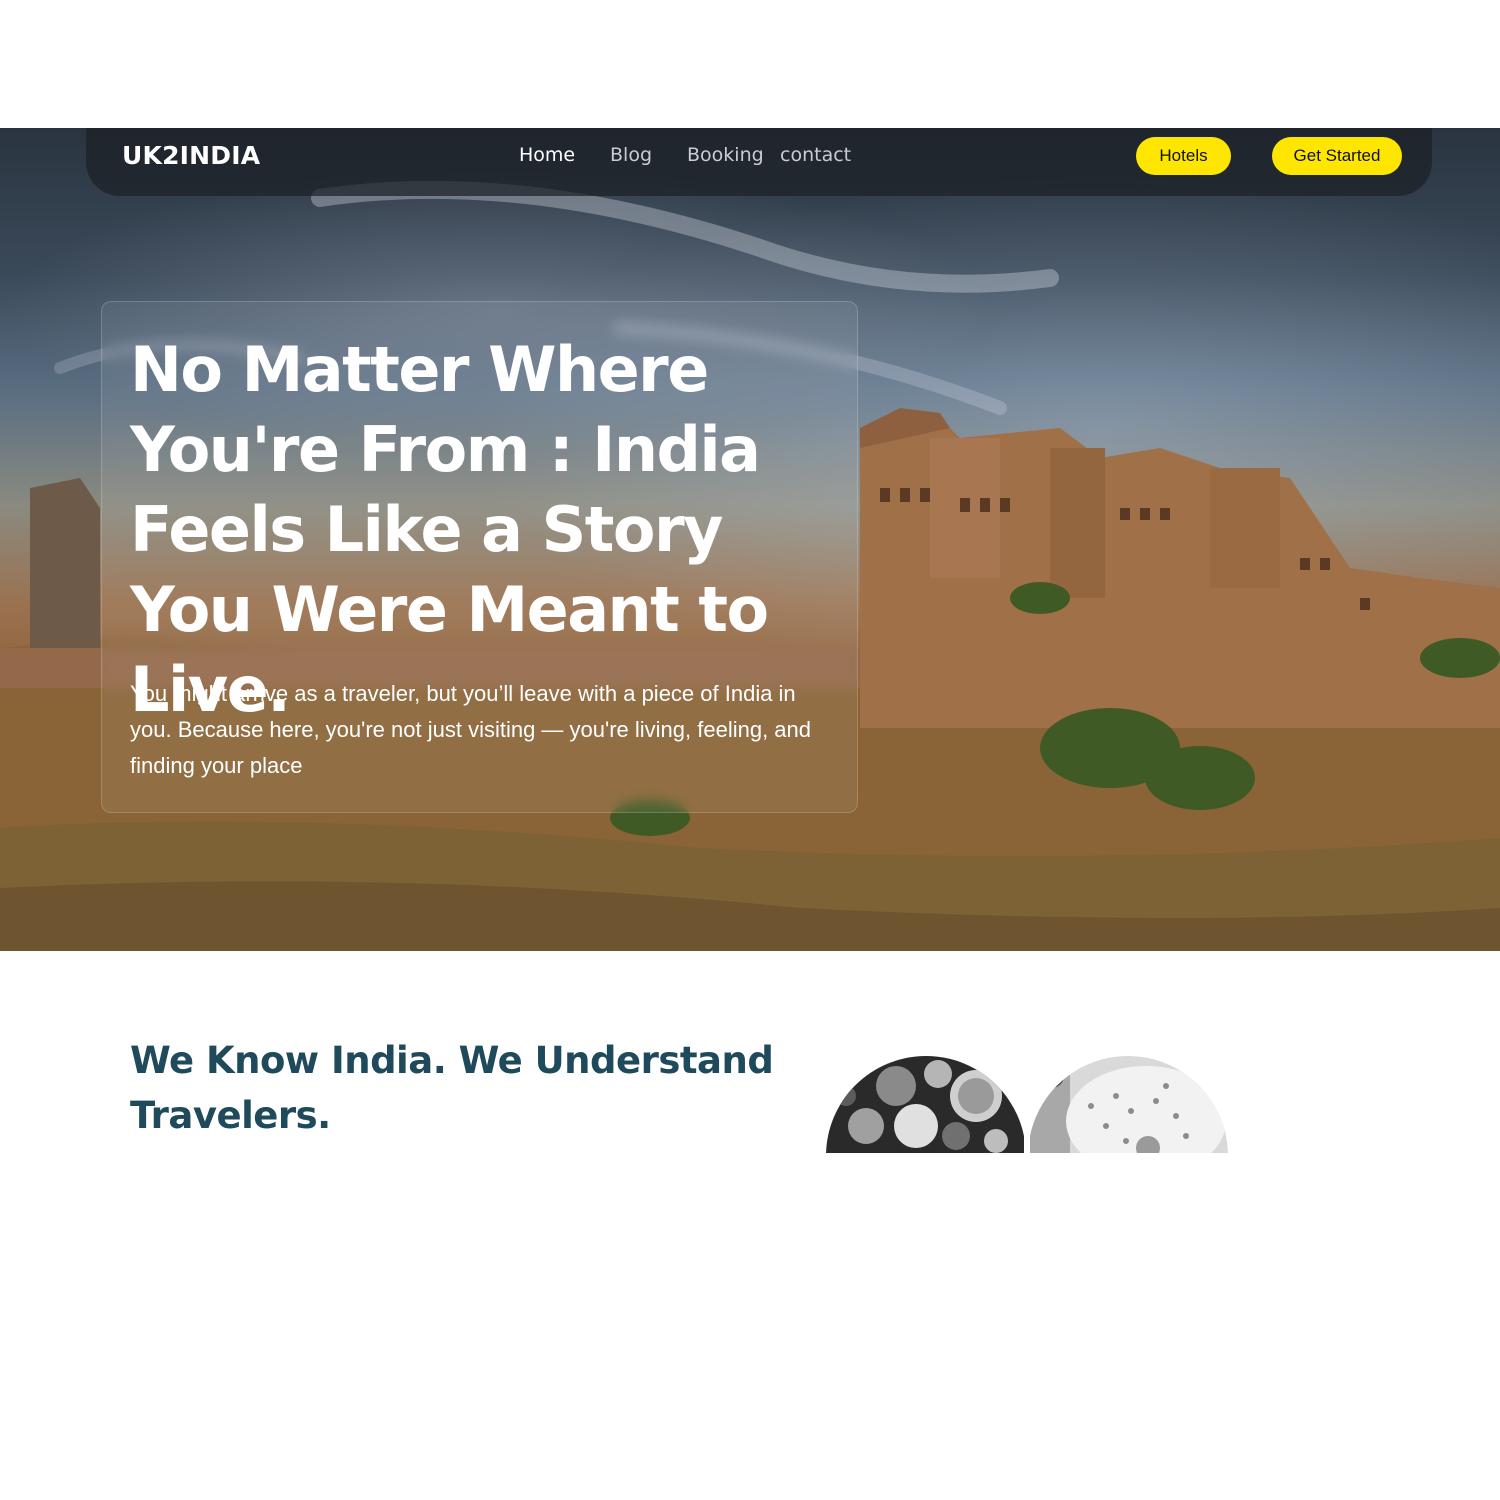 This screenshot has height=1500, width=1500. I want to click on site-logo: UK2INDIA, so click(191, 155).